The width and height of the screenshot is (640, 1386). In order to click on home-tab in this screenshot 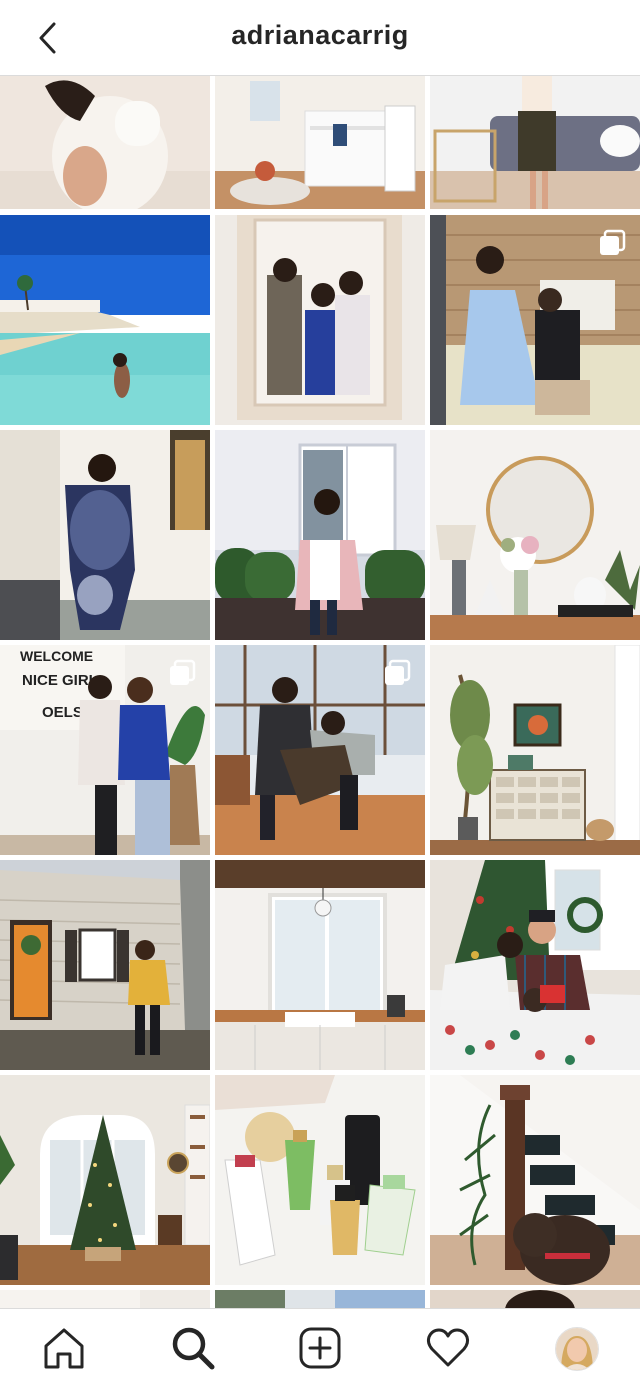, I will do `click(64, 1348)`.